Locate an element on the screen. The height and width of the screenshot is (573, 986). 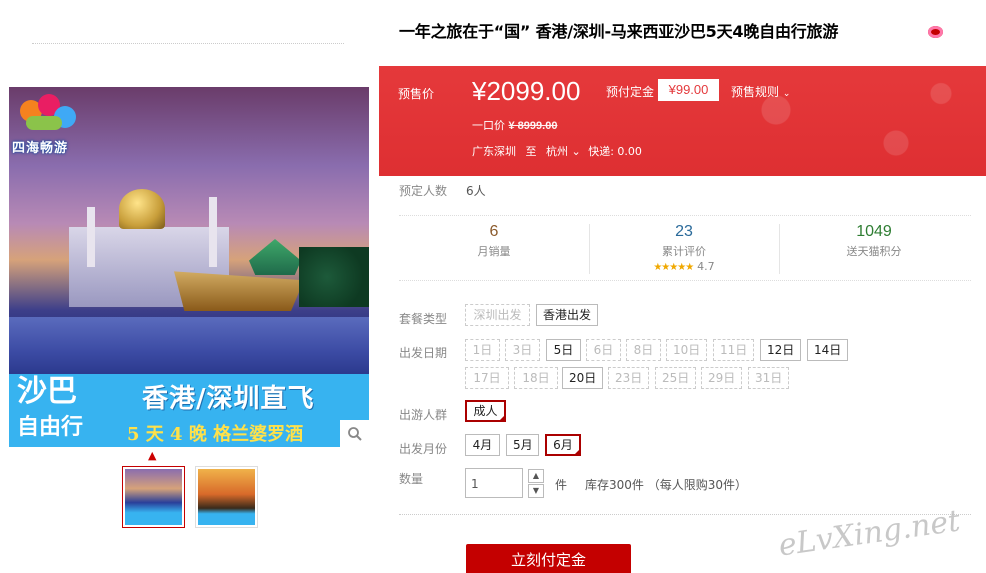
quantity-input: 1 is located at coordinates (494, 483).